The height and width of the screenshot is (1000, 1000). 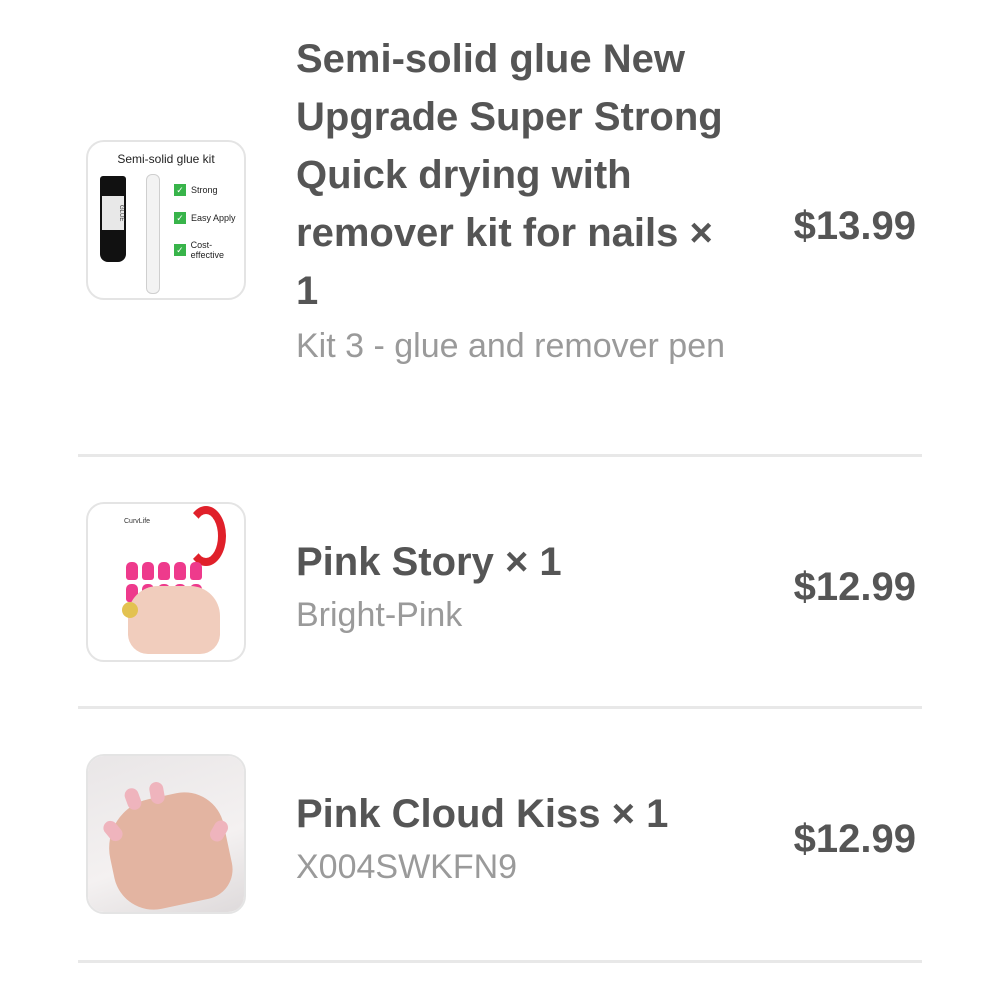 What do you see at coordinates (164, 571) in the screenshot?
I see `nail-row` at bounding box center [164, 571].